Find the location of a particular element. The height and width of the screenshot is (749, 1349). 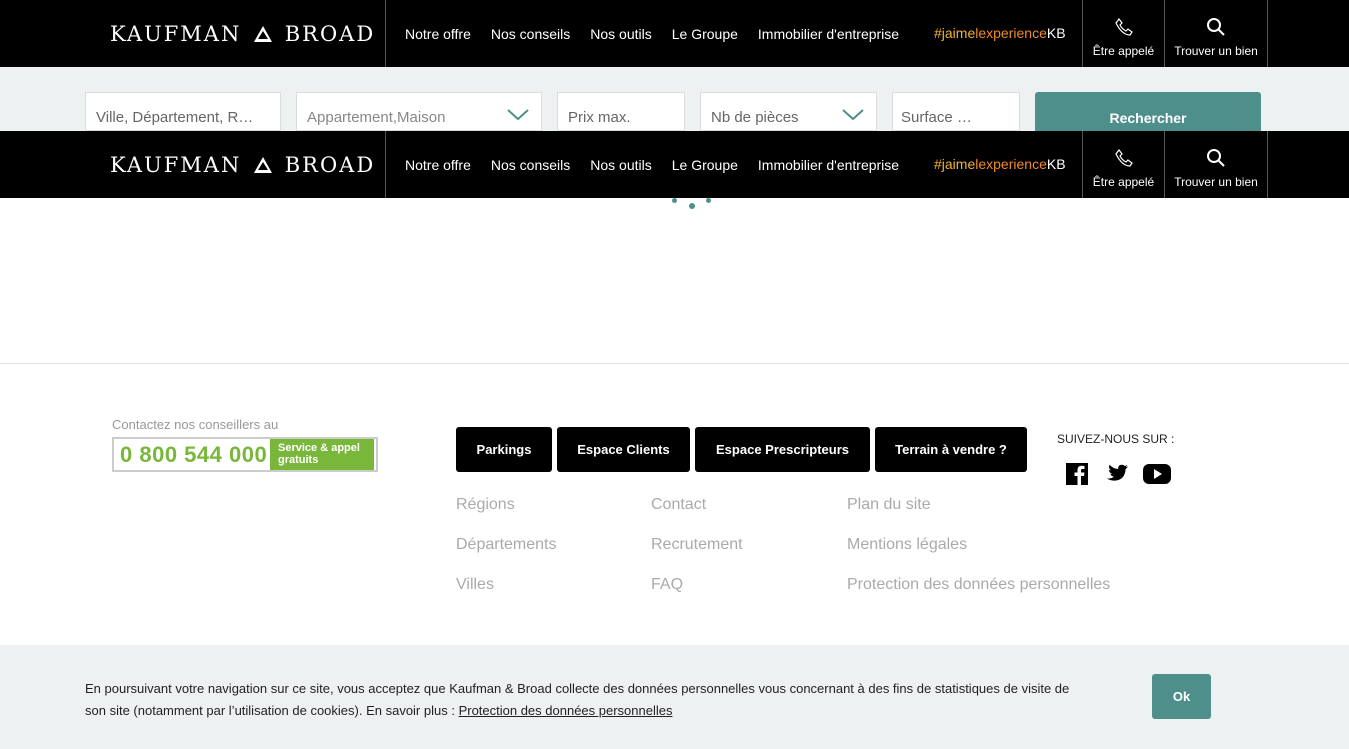

property-type-select: Appartement,Maison is located at coordinates (419, 111).